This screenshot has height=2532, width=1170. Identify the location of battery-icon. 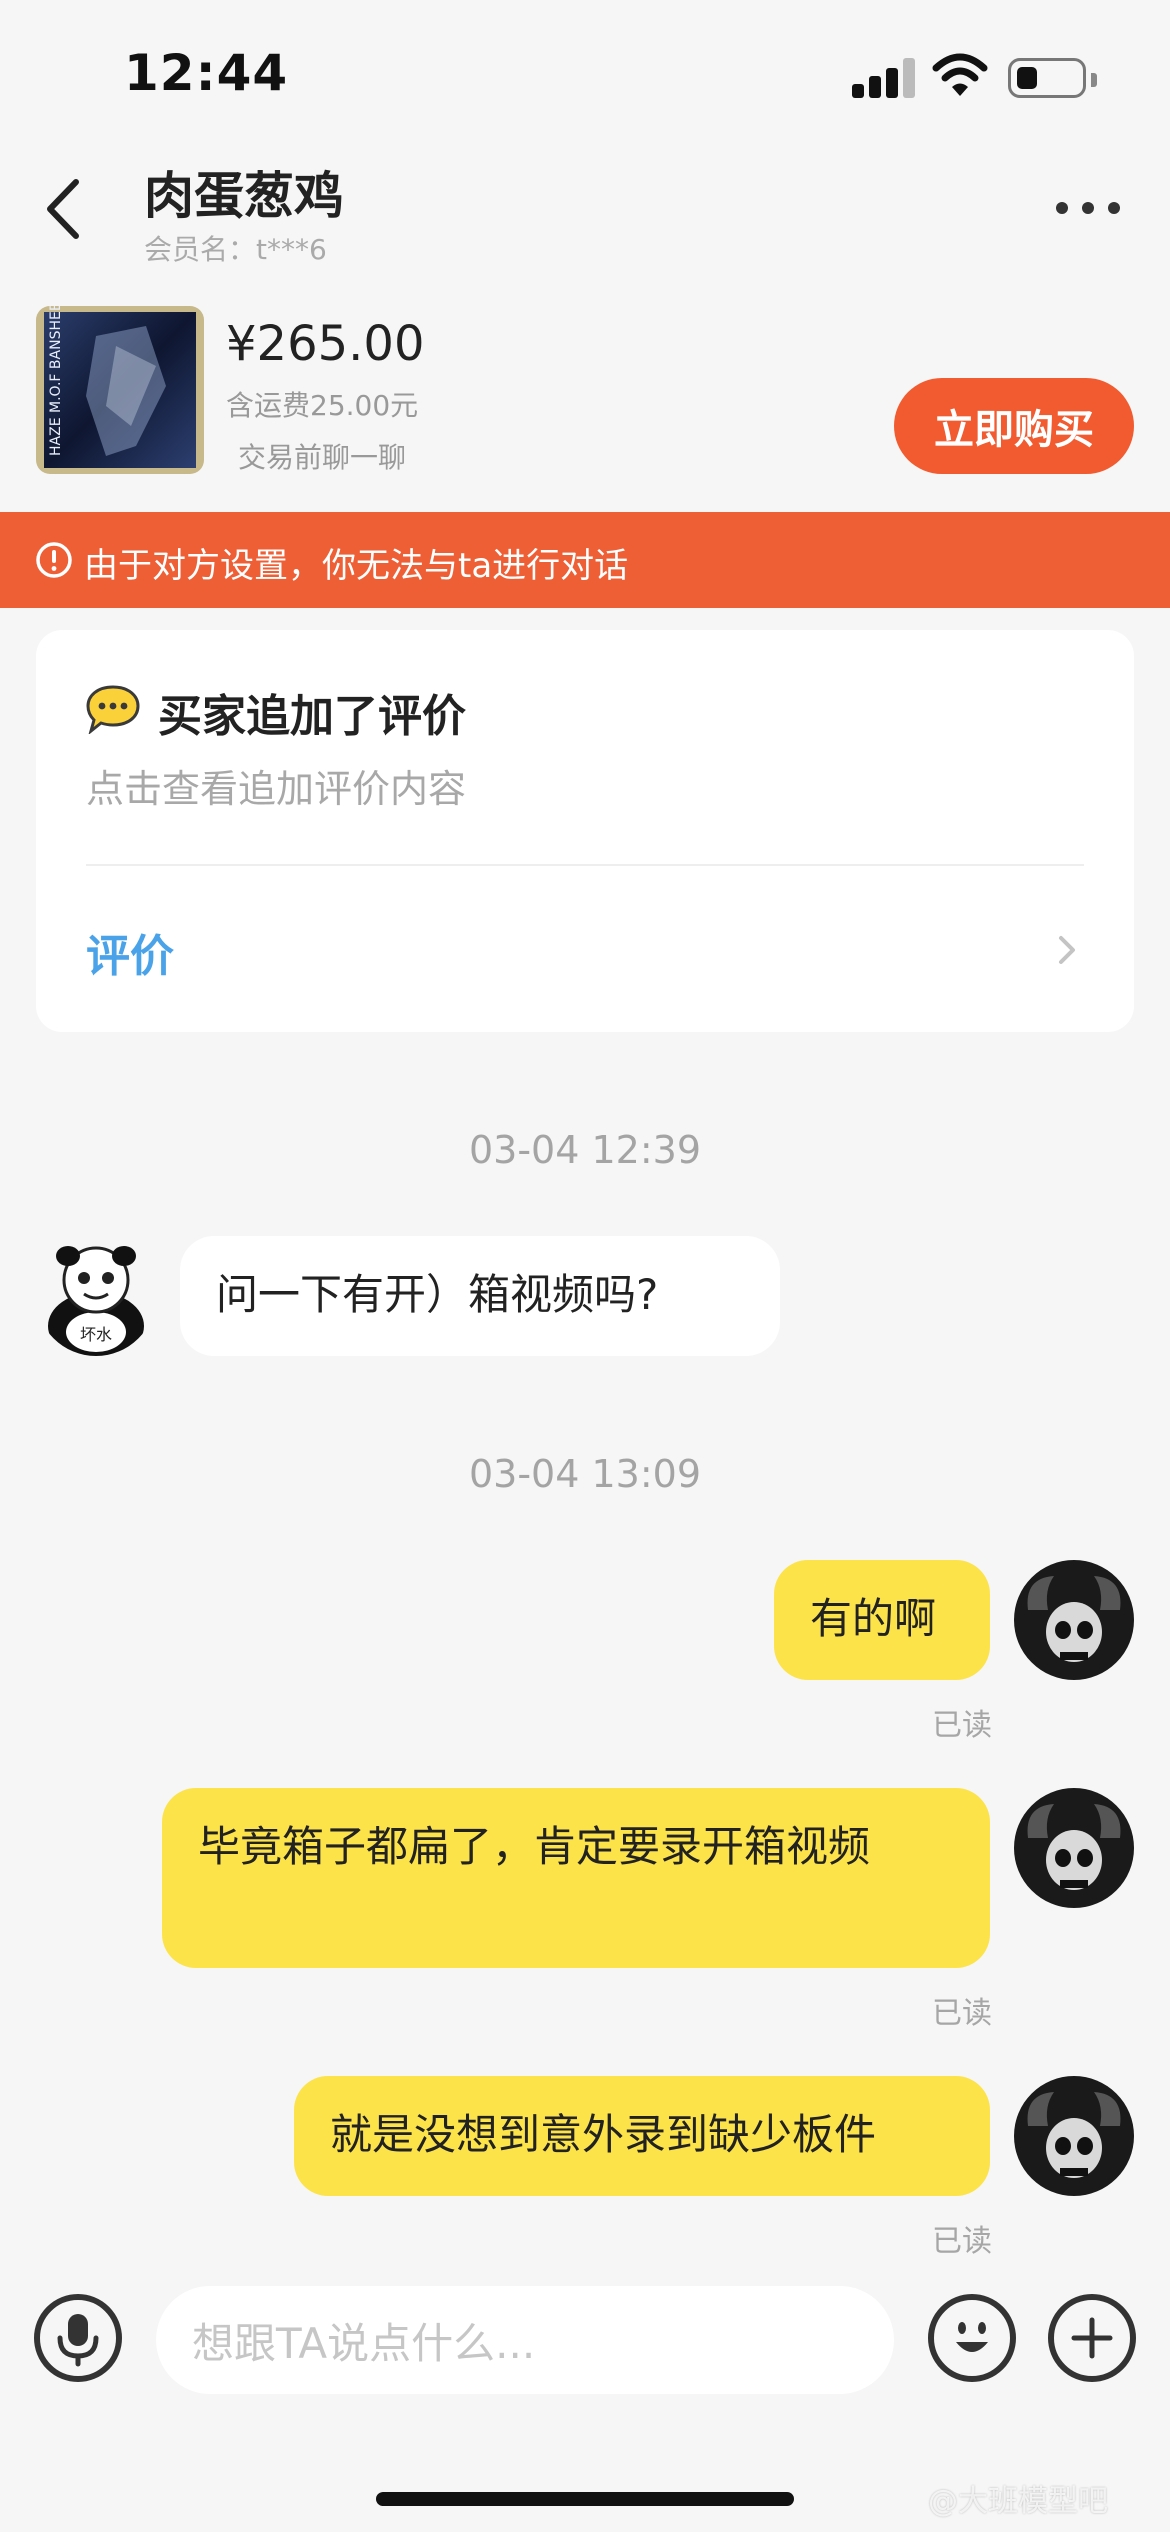
(1052, 78).